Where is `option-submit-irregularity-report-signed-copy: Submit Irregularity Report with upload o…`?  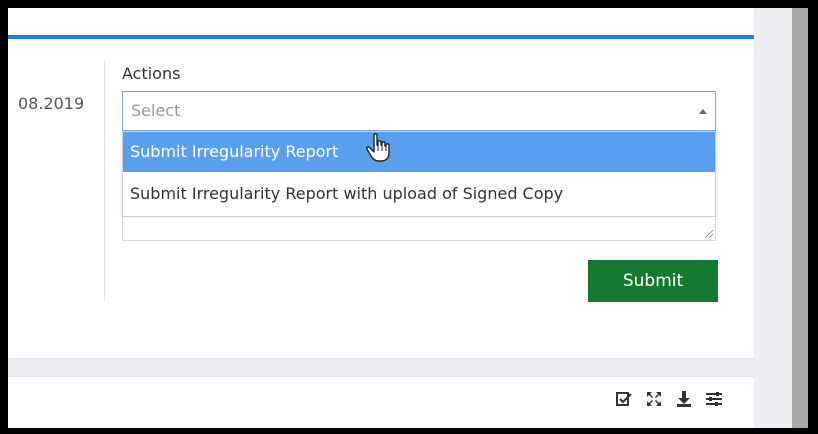 option-submit-irregularity-report-signed-copy: Submit Irregularity Report with upload o… is located at coordinates (419, 194).